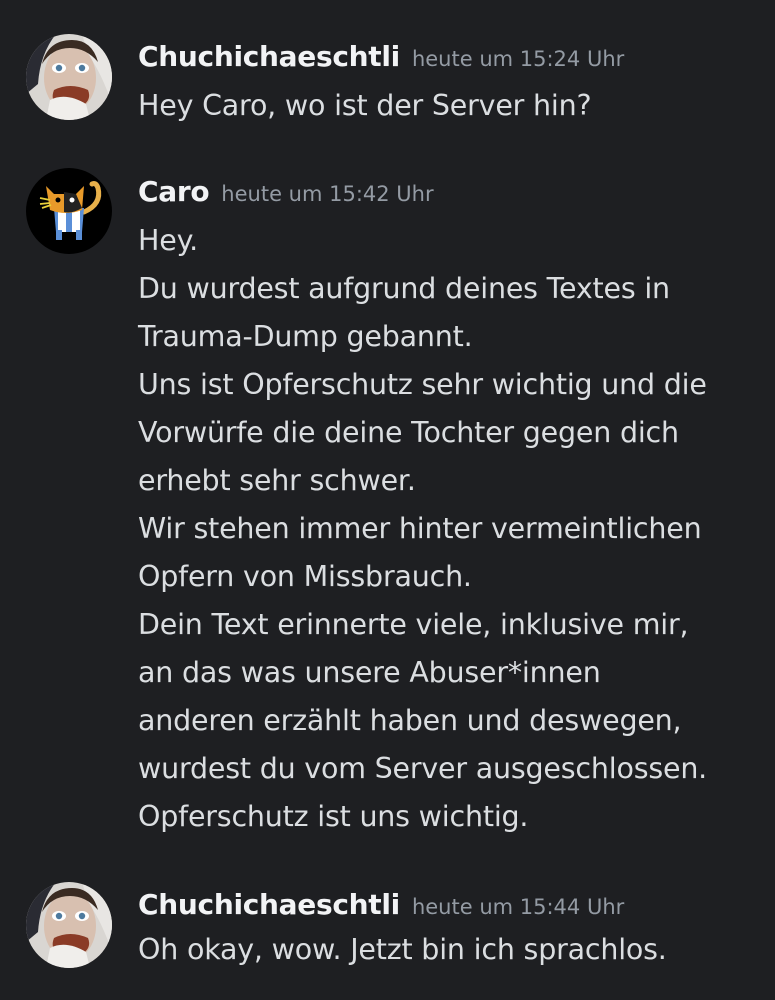 Image resolution: width=775 pixels, height=1000 pixels. What do you see at coordinates (410, 720) in the screenshot?
I see `message-line: anderen erzählt haben und deswegen,` at bounding box center [410, 720].